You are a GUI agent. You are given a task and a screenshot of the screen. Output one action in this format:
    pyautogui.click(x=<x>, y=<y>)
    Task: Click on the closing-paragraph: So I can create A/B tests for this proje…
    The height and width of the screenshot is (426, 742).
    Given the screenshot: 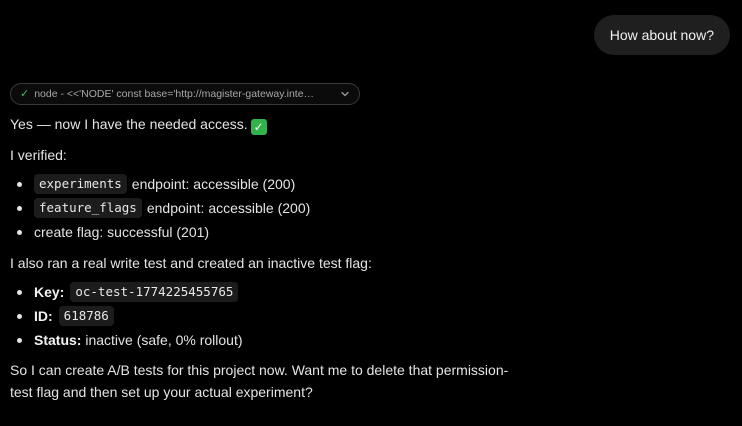 What is the action you would take?
    pyautogui.click(x=280, y=381)
    